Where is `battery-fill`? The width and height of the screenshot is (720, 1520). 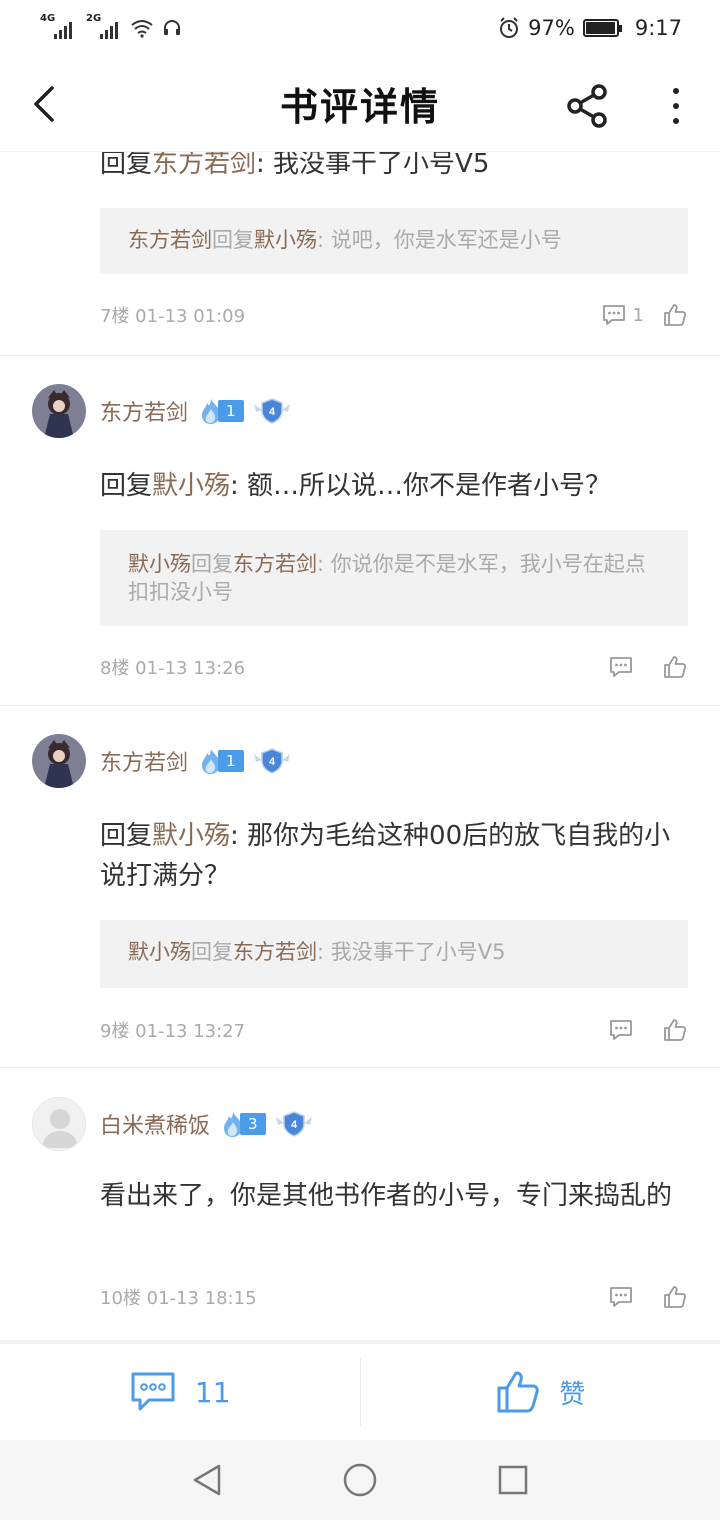
battery-fill is located at coordinates (600, 28).